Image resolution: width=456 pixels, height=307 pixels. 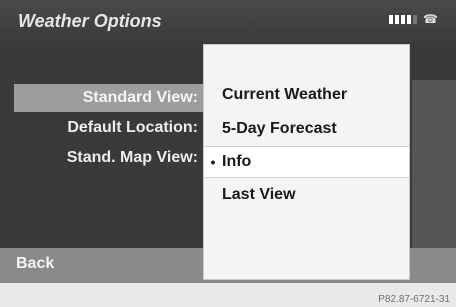 What do you see at coordinates (279, 128) in the screenshot?
I see `option-label: 5-Day Forecast` at bounding box center [279, 128].